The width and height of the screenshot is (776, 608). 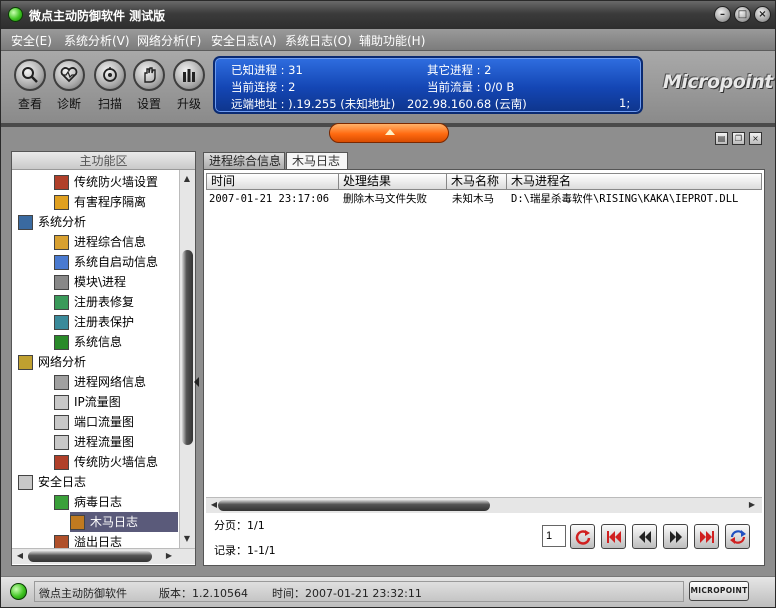 What do you see at coordinates (95, 402) in the screenshot?
I see `tree-item: IP流量图` at bounding box center [95, 402].